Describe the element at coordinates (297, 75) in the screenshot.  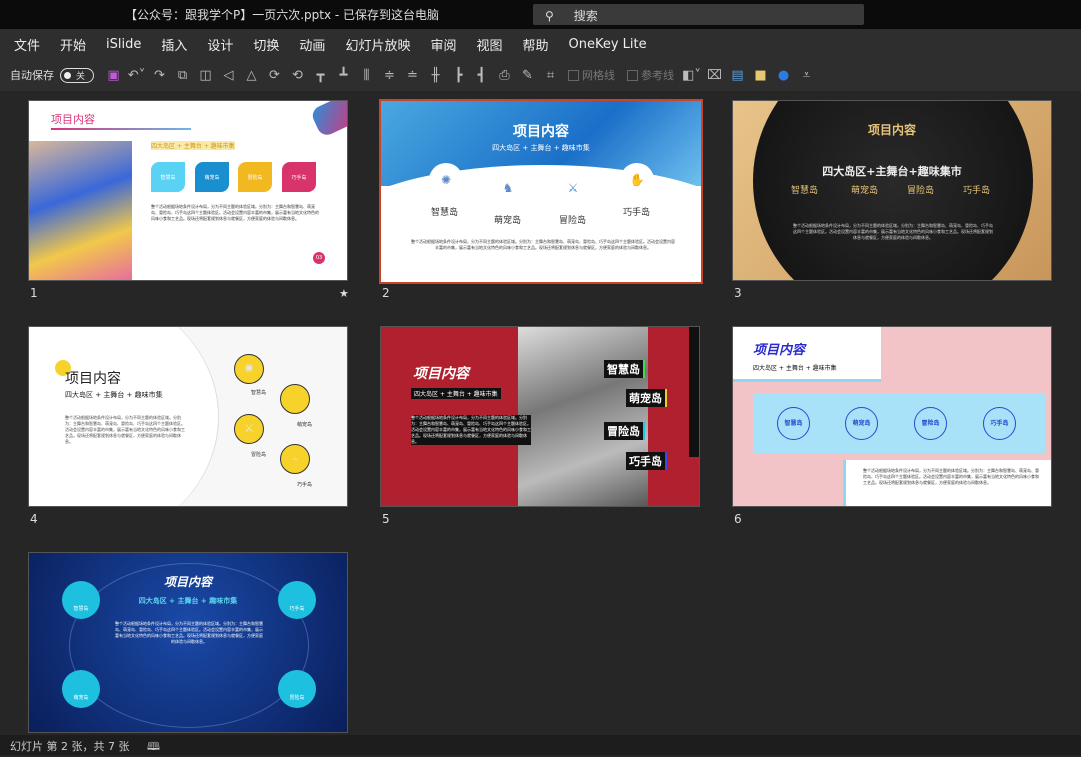
I see `rotate-left-icon: ⟲` at that location.